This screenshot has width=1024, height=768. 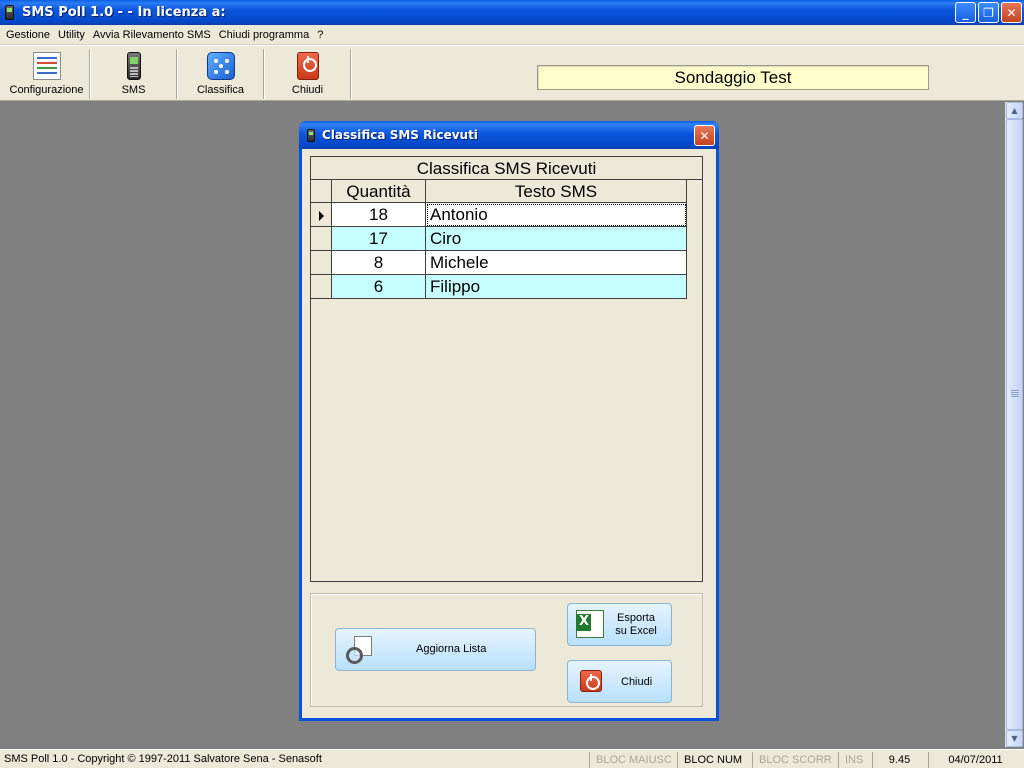 I want to click on header-quantita: Quantità, so click(x=379, y=191).